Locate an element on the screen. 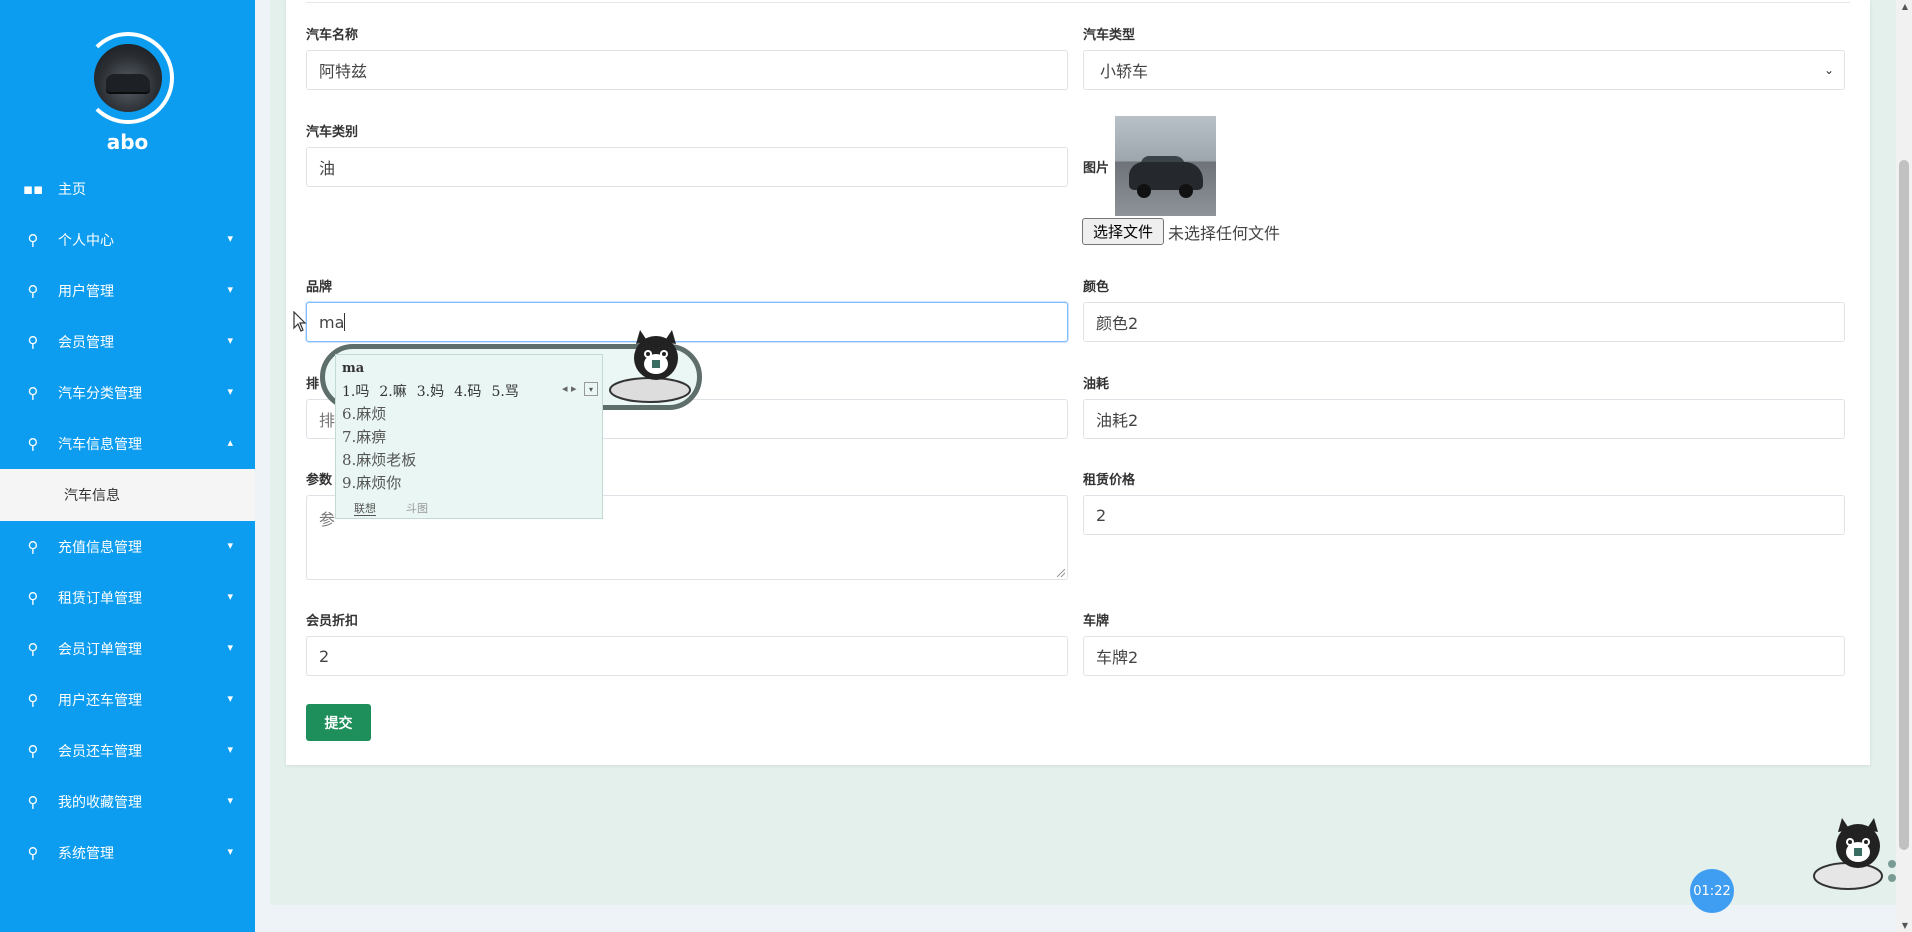 The height and width of the screenshot is (932, 1912). scroll-up-icon: ▲ is located at coordinates (1905, 6).